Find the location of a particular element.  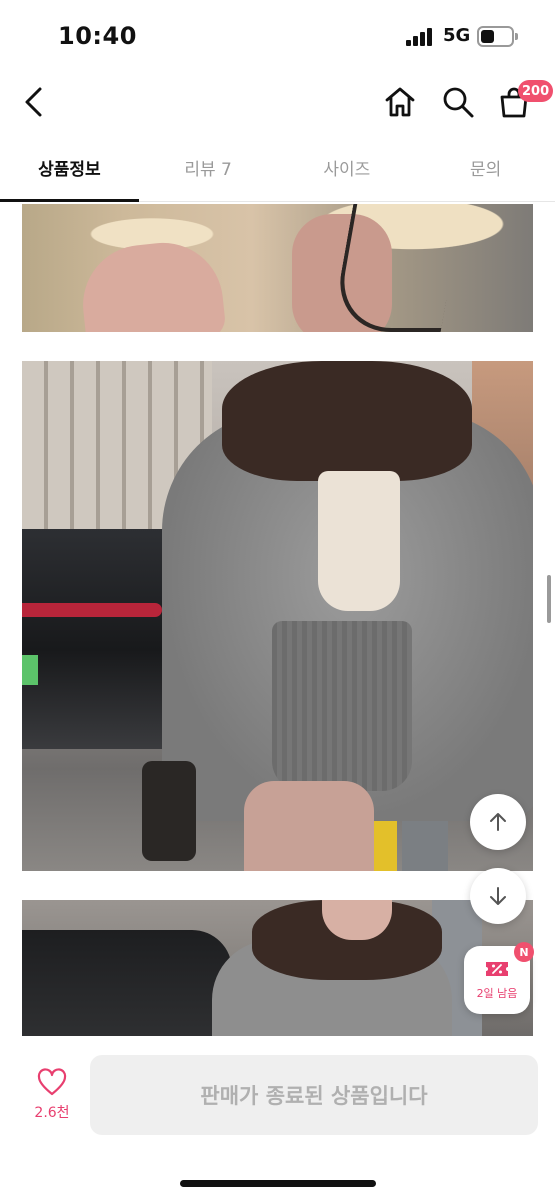

home-button is located at coordinates (400, 102).